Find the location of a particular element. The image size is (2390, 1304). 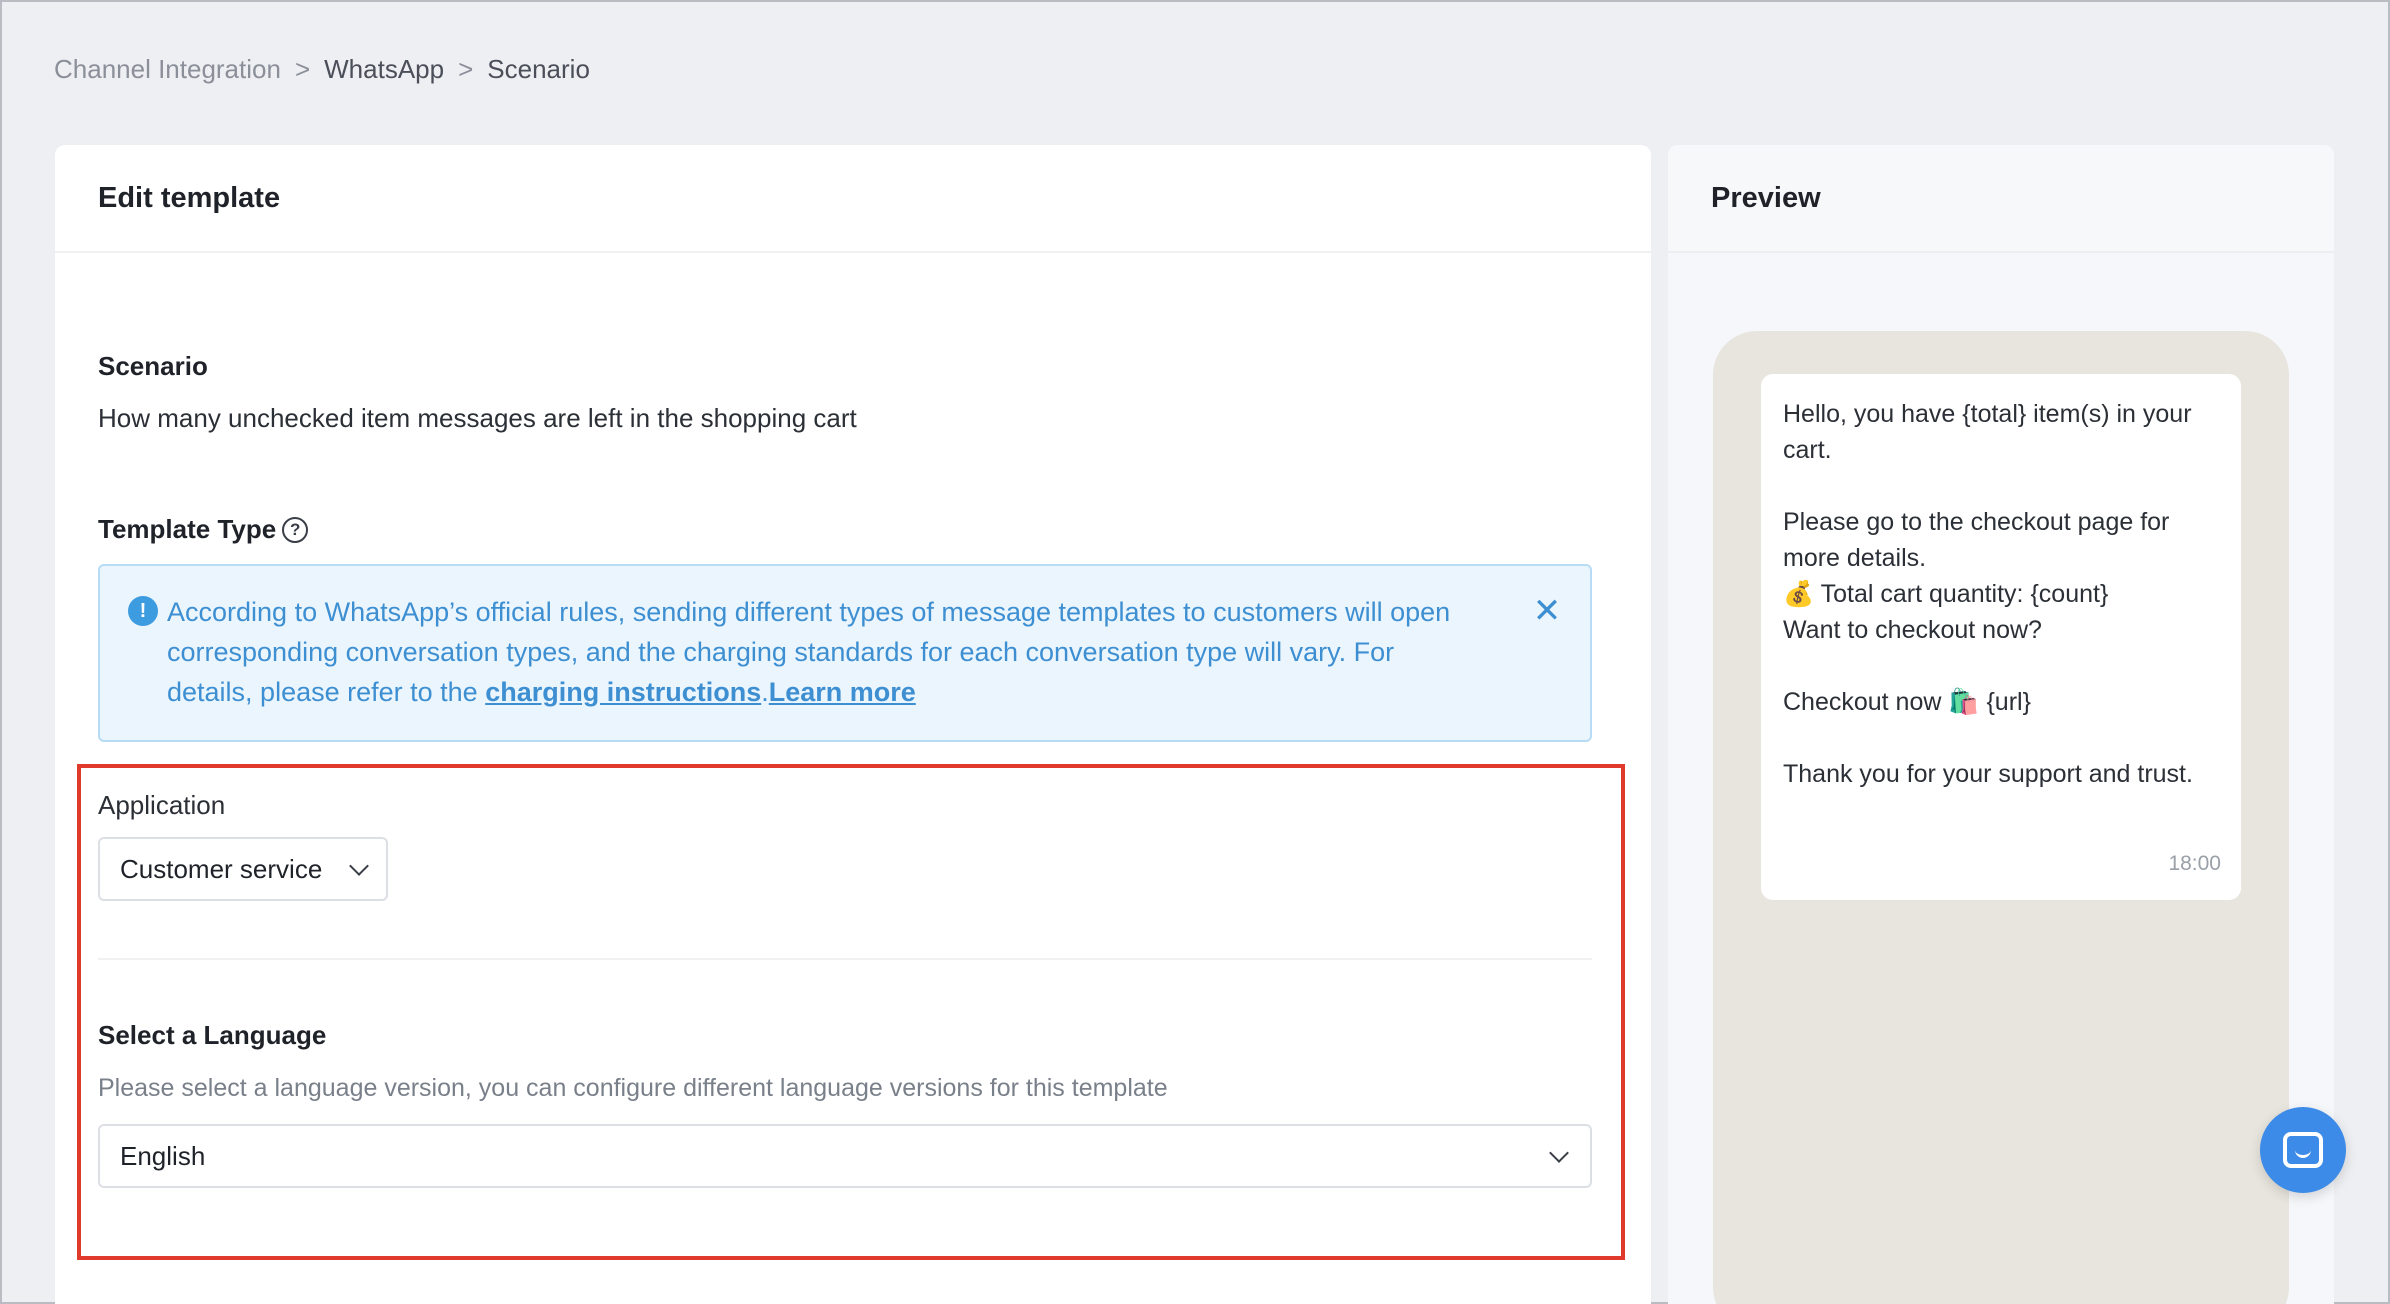

message-line: Checkout now 🛍️ {url} is located at coordinates (1907, 702).